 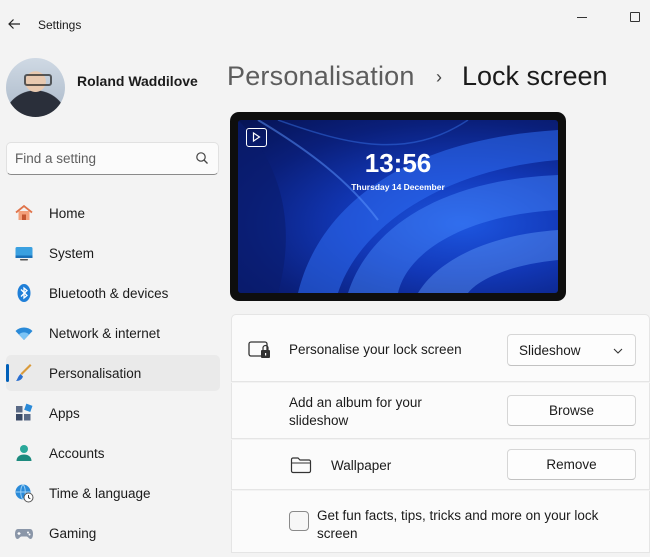 I want to click on sidebar-item-bluetooth: Bluetooth & devices, so click(x=113, y=293).